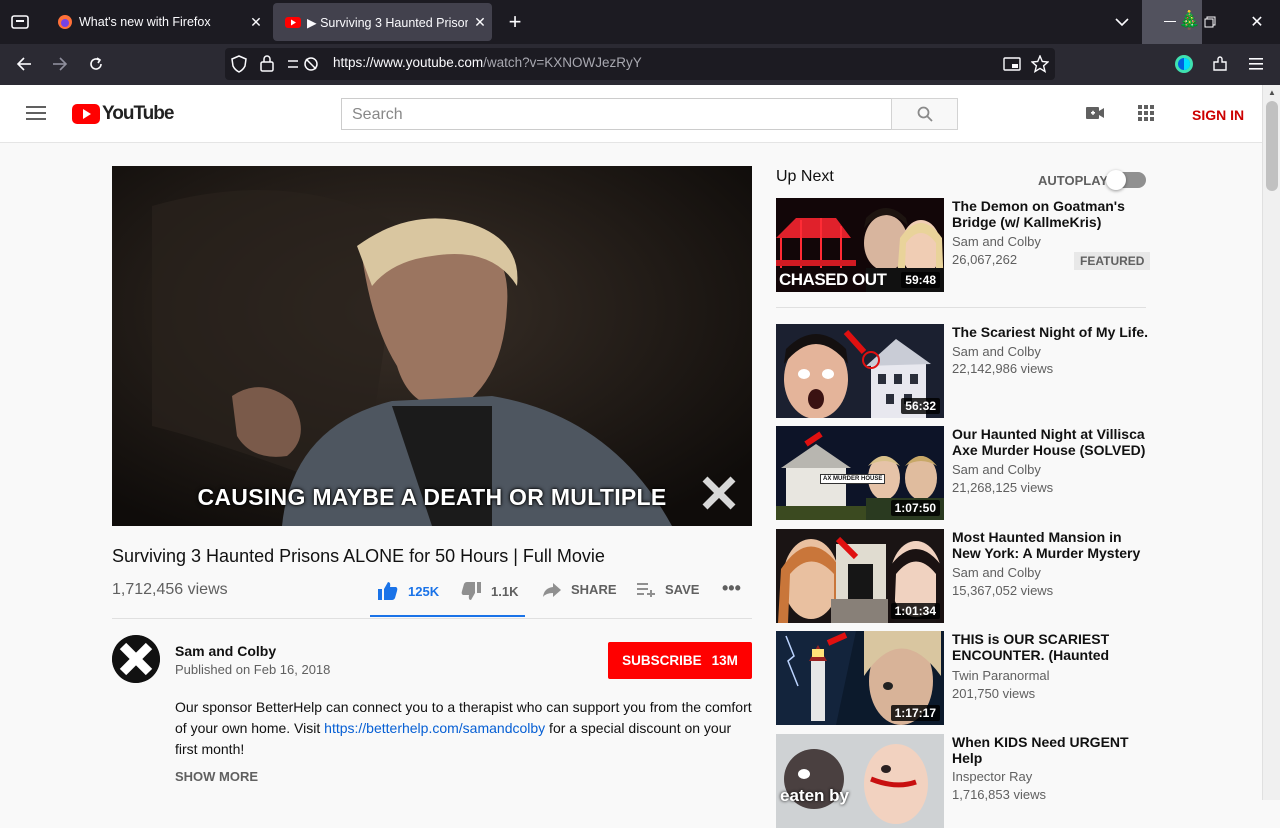 Image resolution: width=1280 pixels, height=828 pixels. I want to click on video-title: When KIDS Need URGENT Help, so click(1052, 750).